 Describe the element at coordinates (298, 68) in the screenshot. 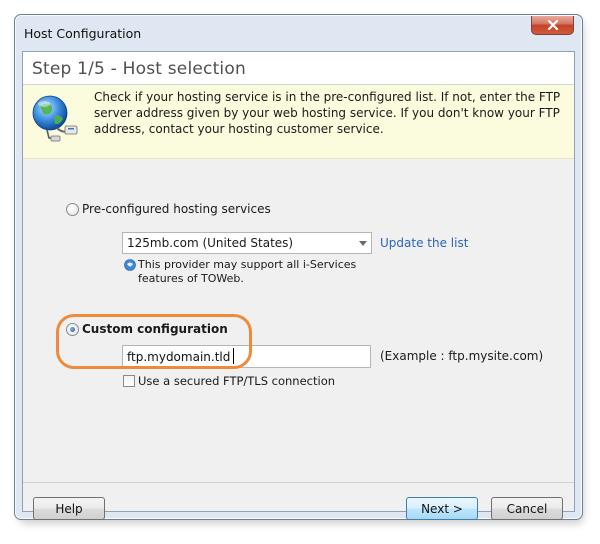

I see `step-header: Step 1/5 - Host selection` at that location.